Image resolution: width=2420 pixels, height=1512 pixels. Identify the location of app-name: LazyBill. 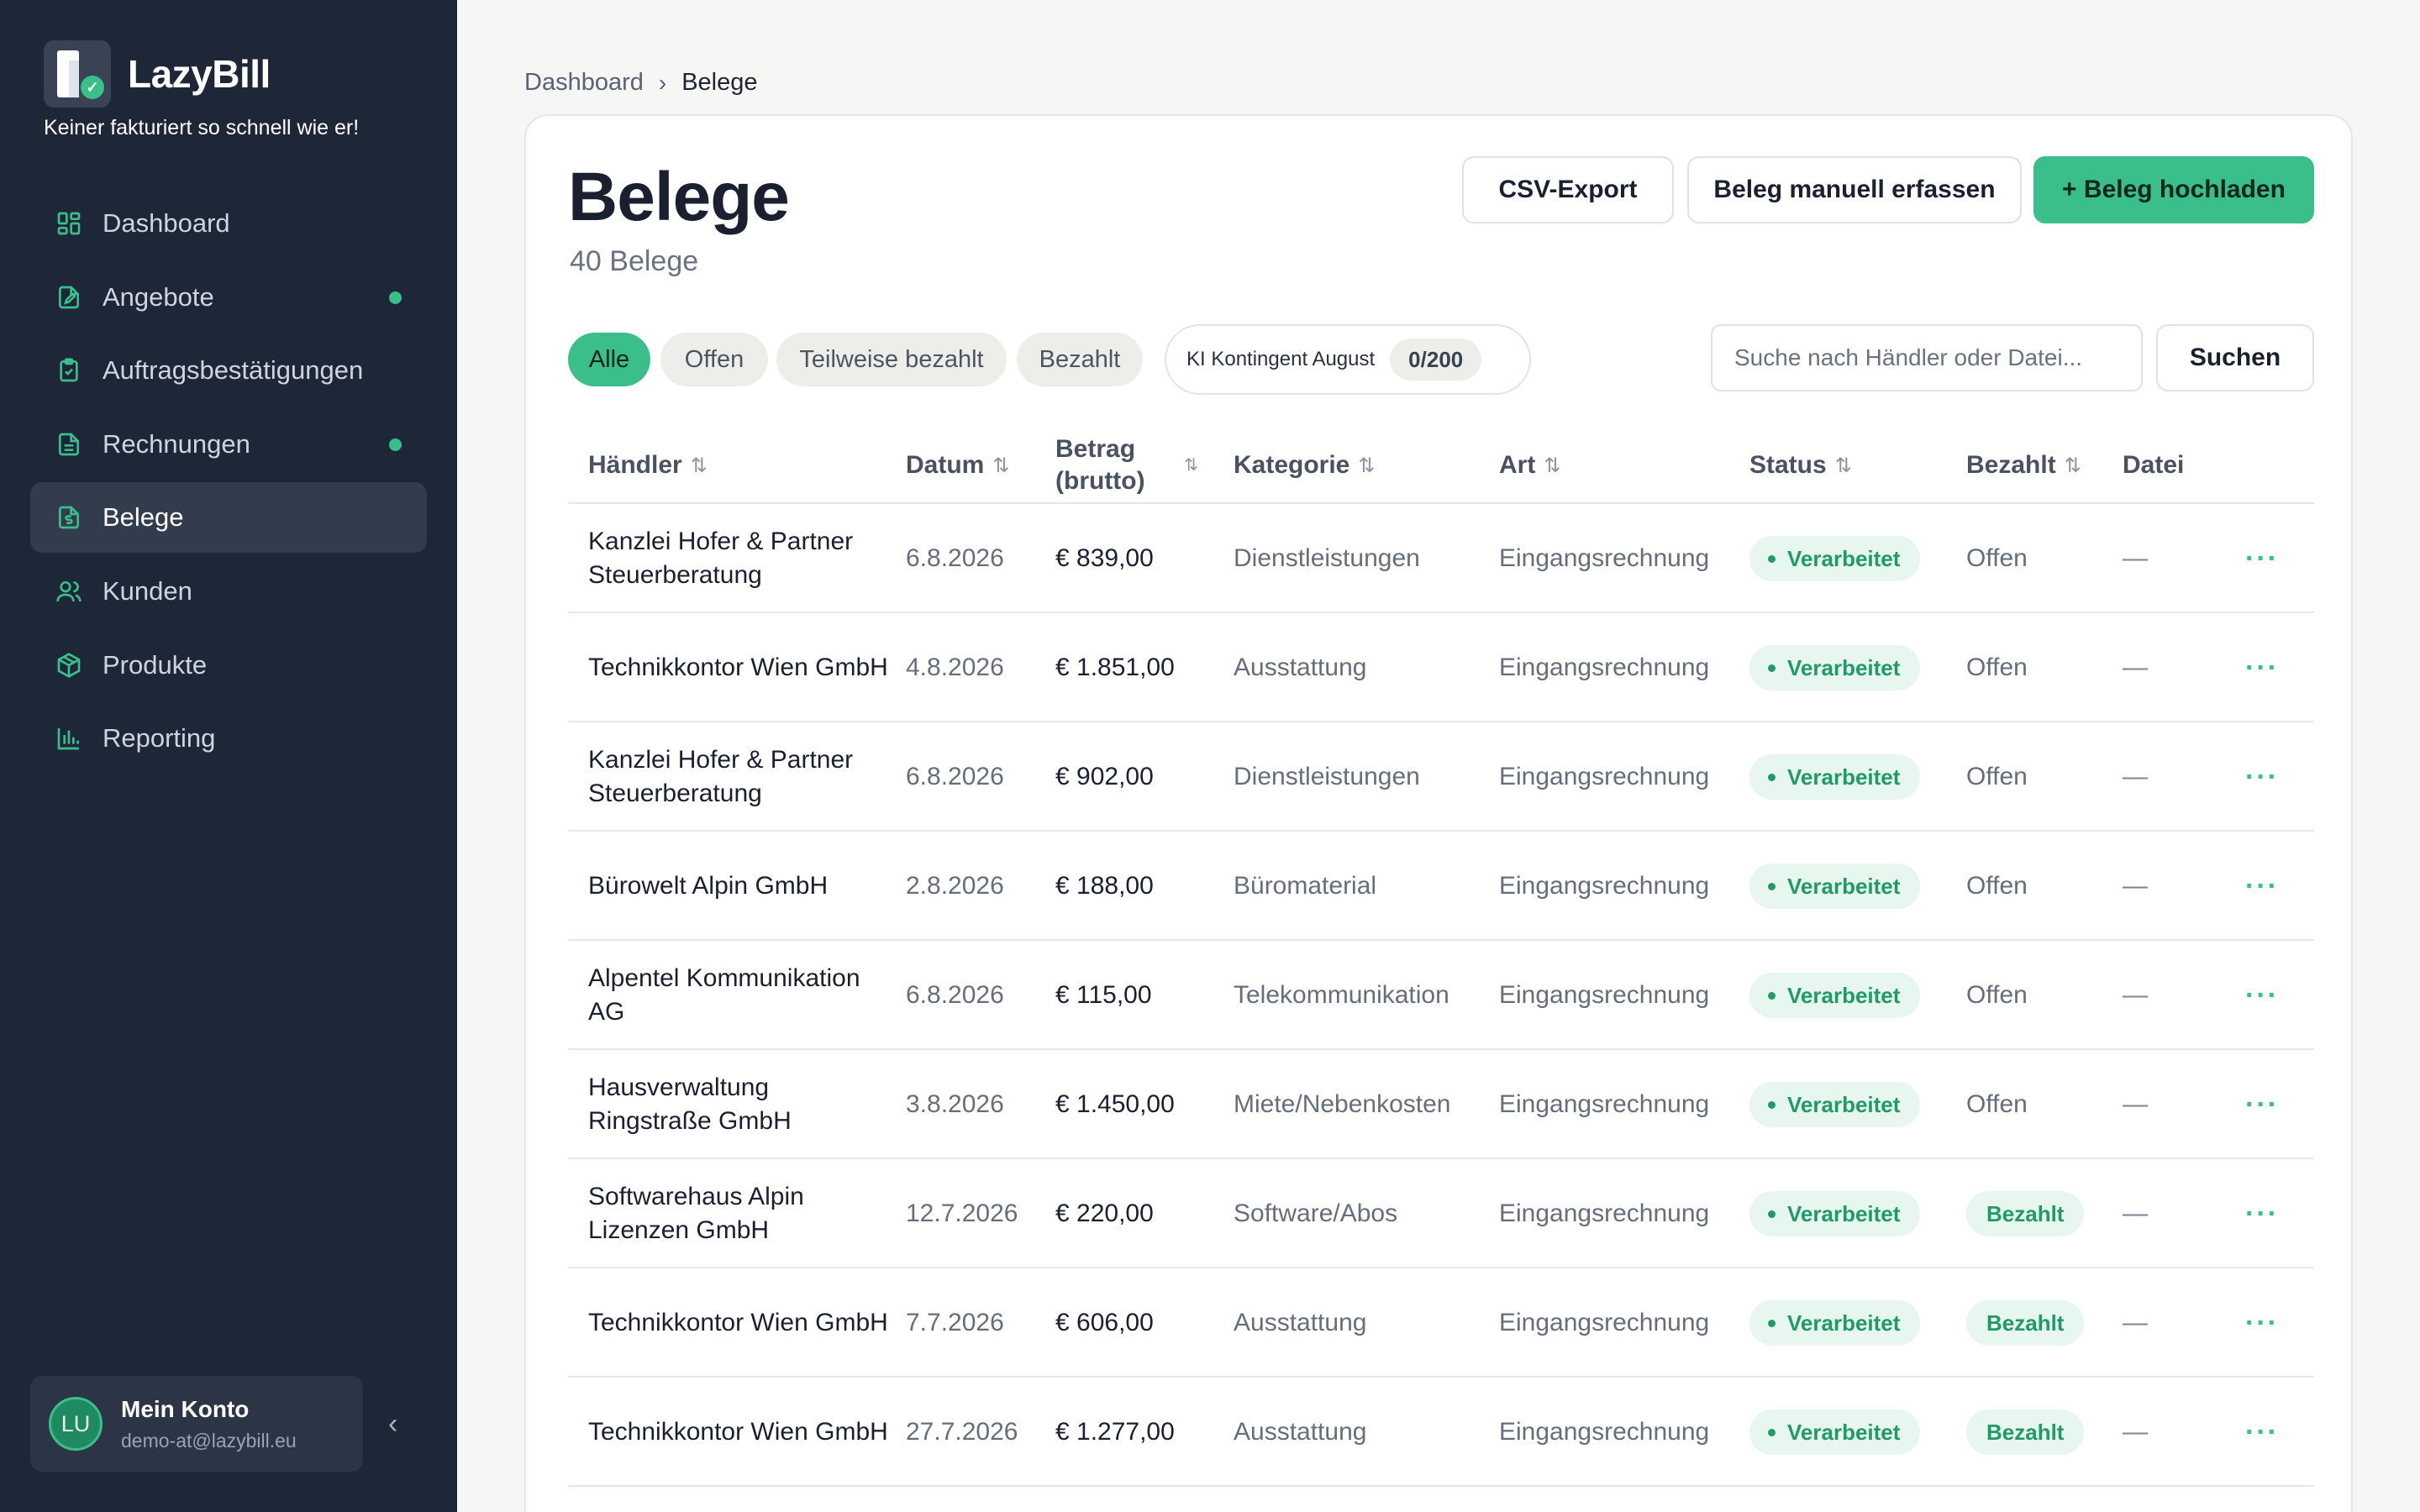
(199, 74).